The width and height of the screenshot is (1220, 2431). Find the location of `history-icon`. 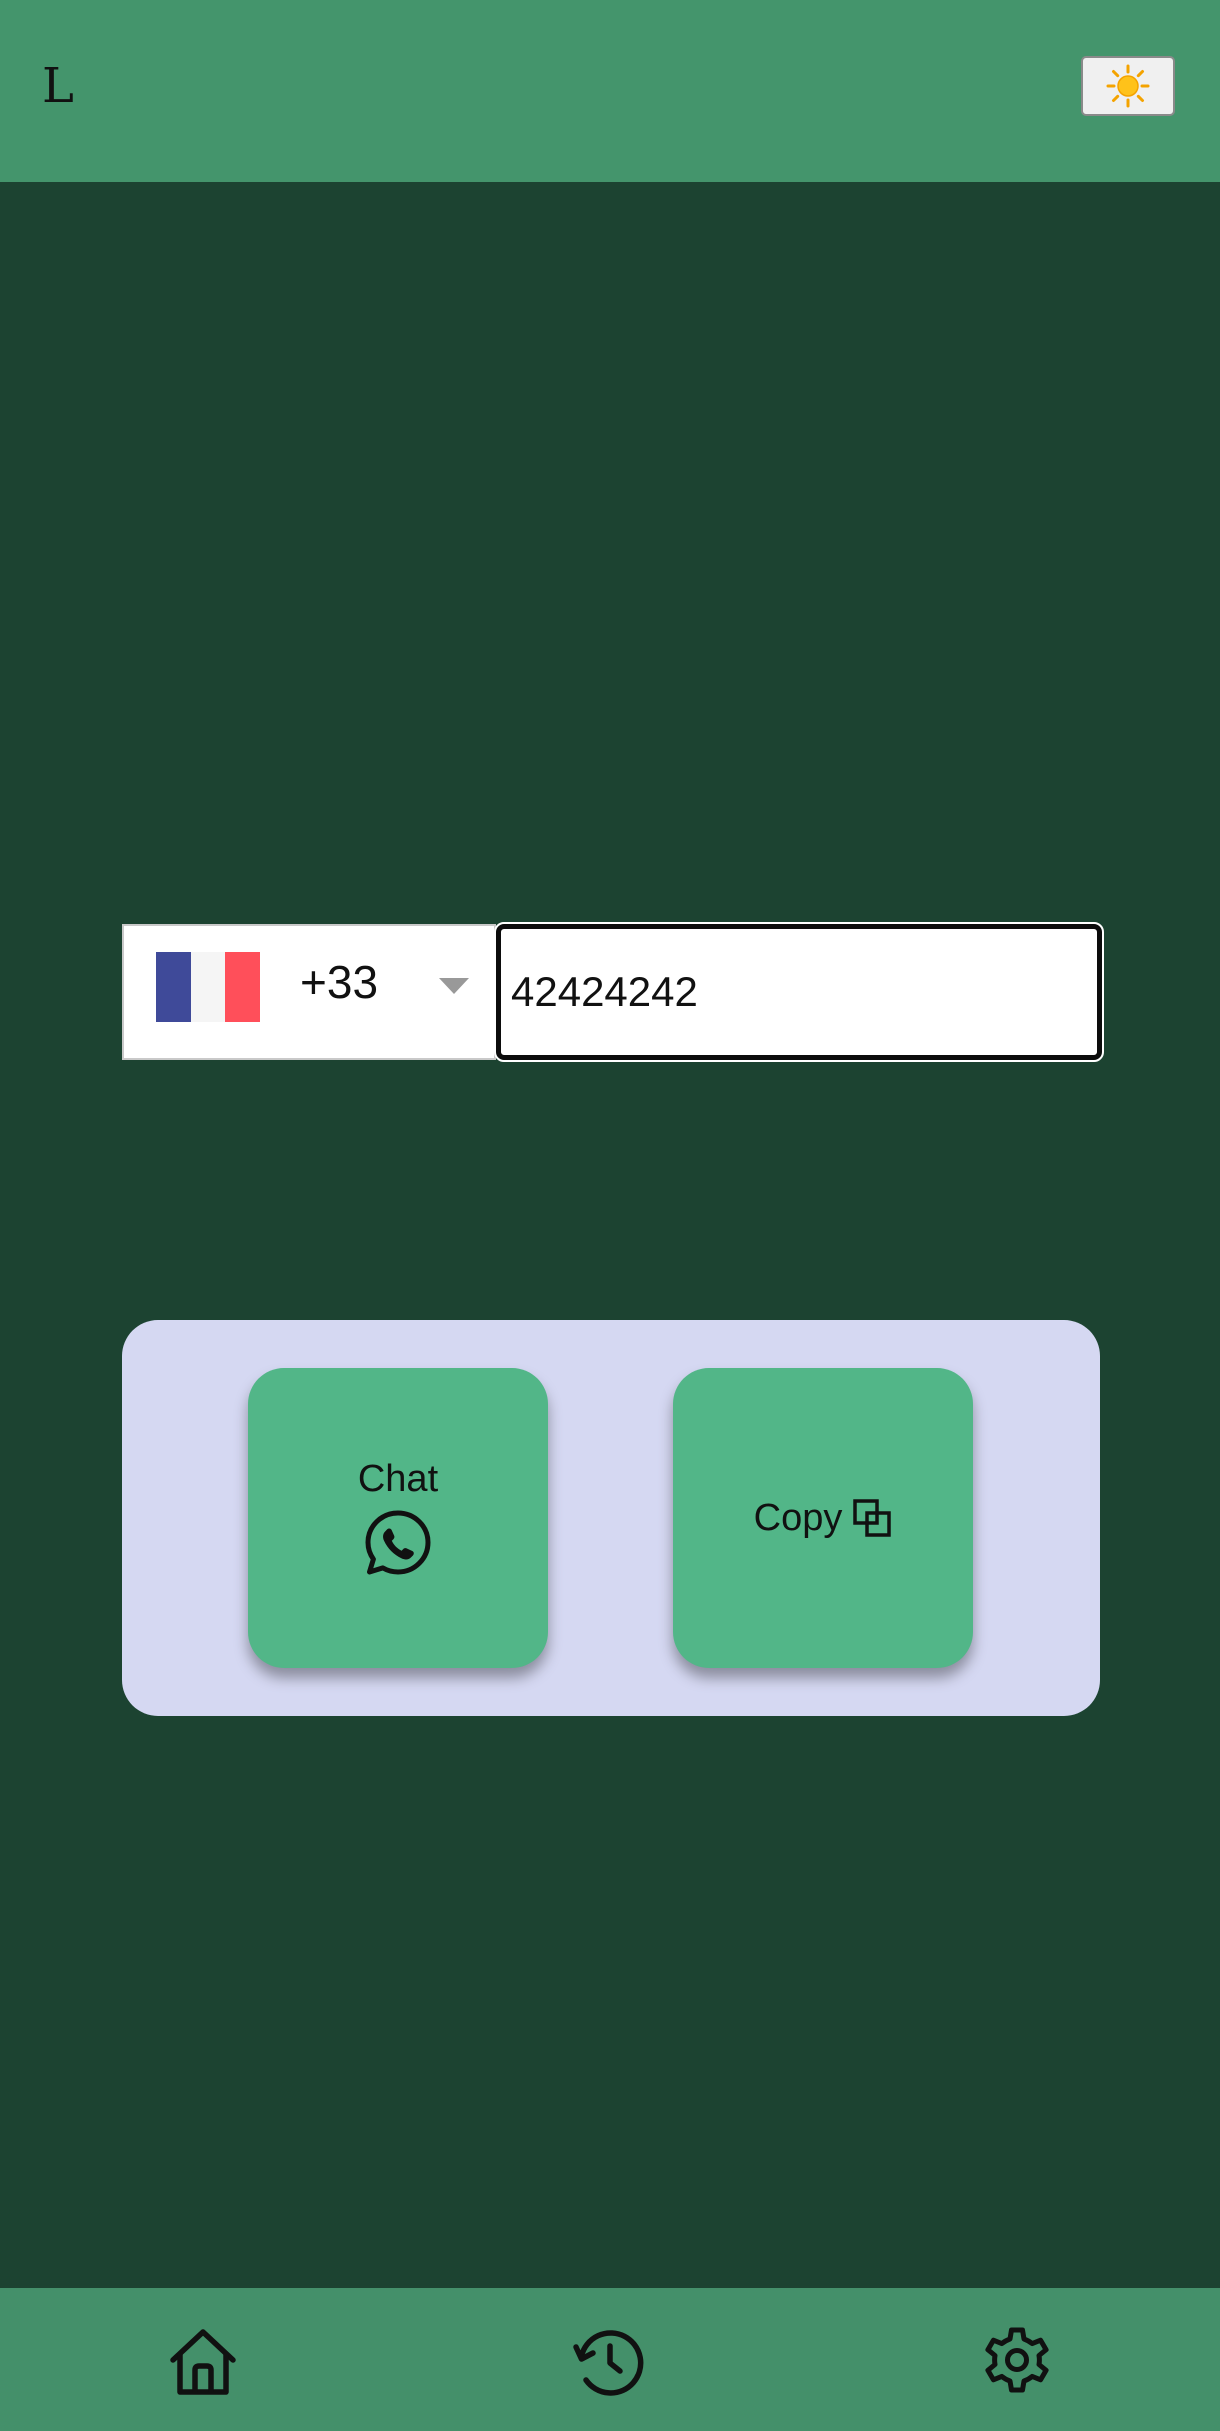

history-icon is located at coordinates (608, 2363).